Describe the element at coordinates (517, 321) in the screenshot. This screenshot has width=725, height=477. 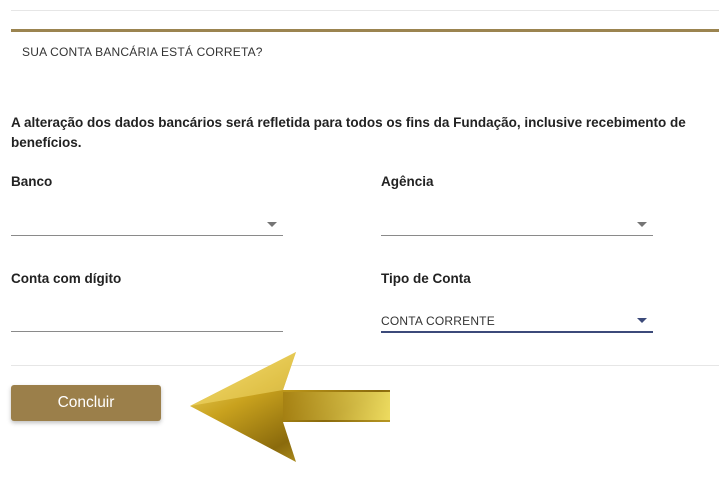
I see `tipo-conta-select: CONTA CORRENTE` at that location.